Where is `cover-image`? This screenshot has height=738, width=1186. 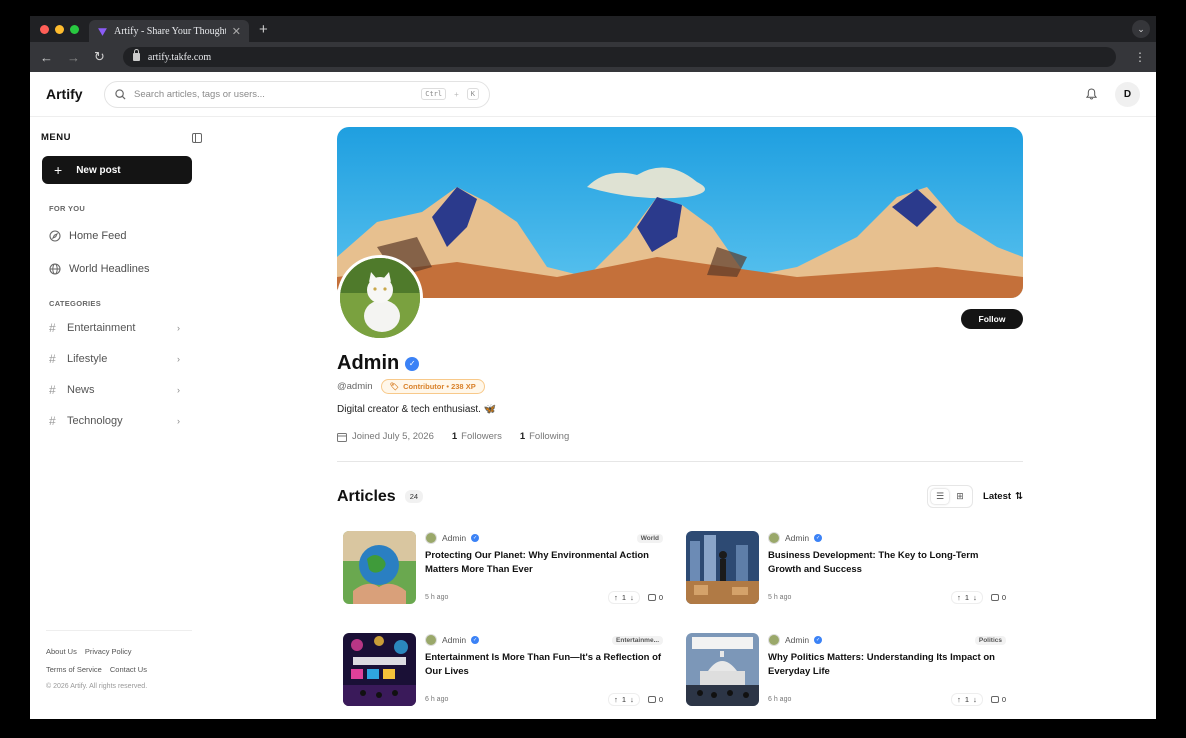 cover-image is located at coordinates (680, 212).